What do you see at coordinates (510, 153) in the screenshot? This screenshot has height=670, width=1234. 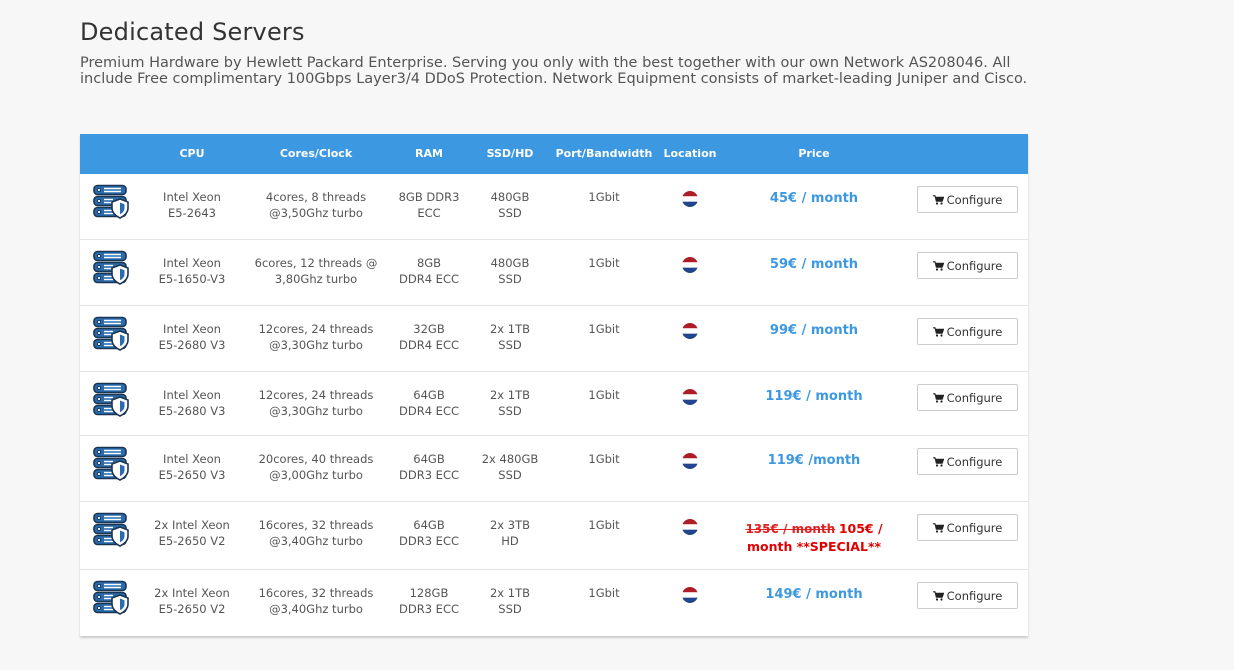 I see `header-ssd: SSD/HD` at bounding box center [510, 153].